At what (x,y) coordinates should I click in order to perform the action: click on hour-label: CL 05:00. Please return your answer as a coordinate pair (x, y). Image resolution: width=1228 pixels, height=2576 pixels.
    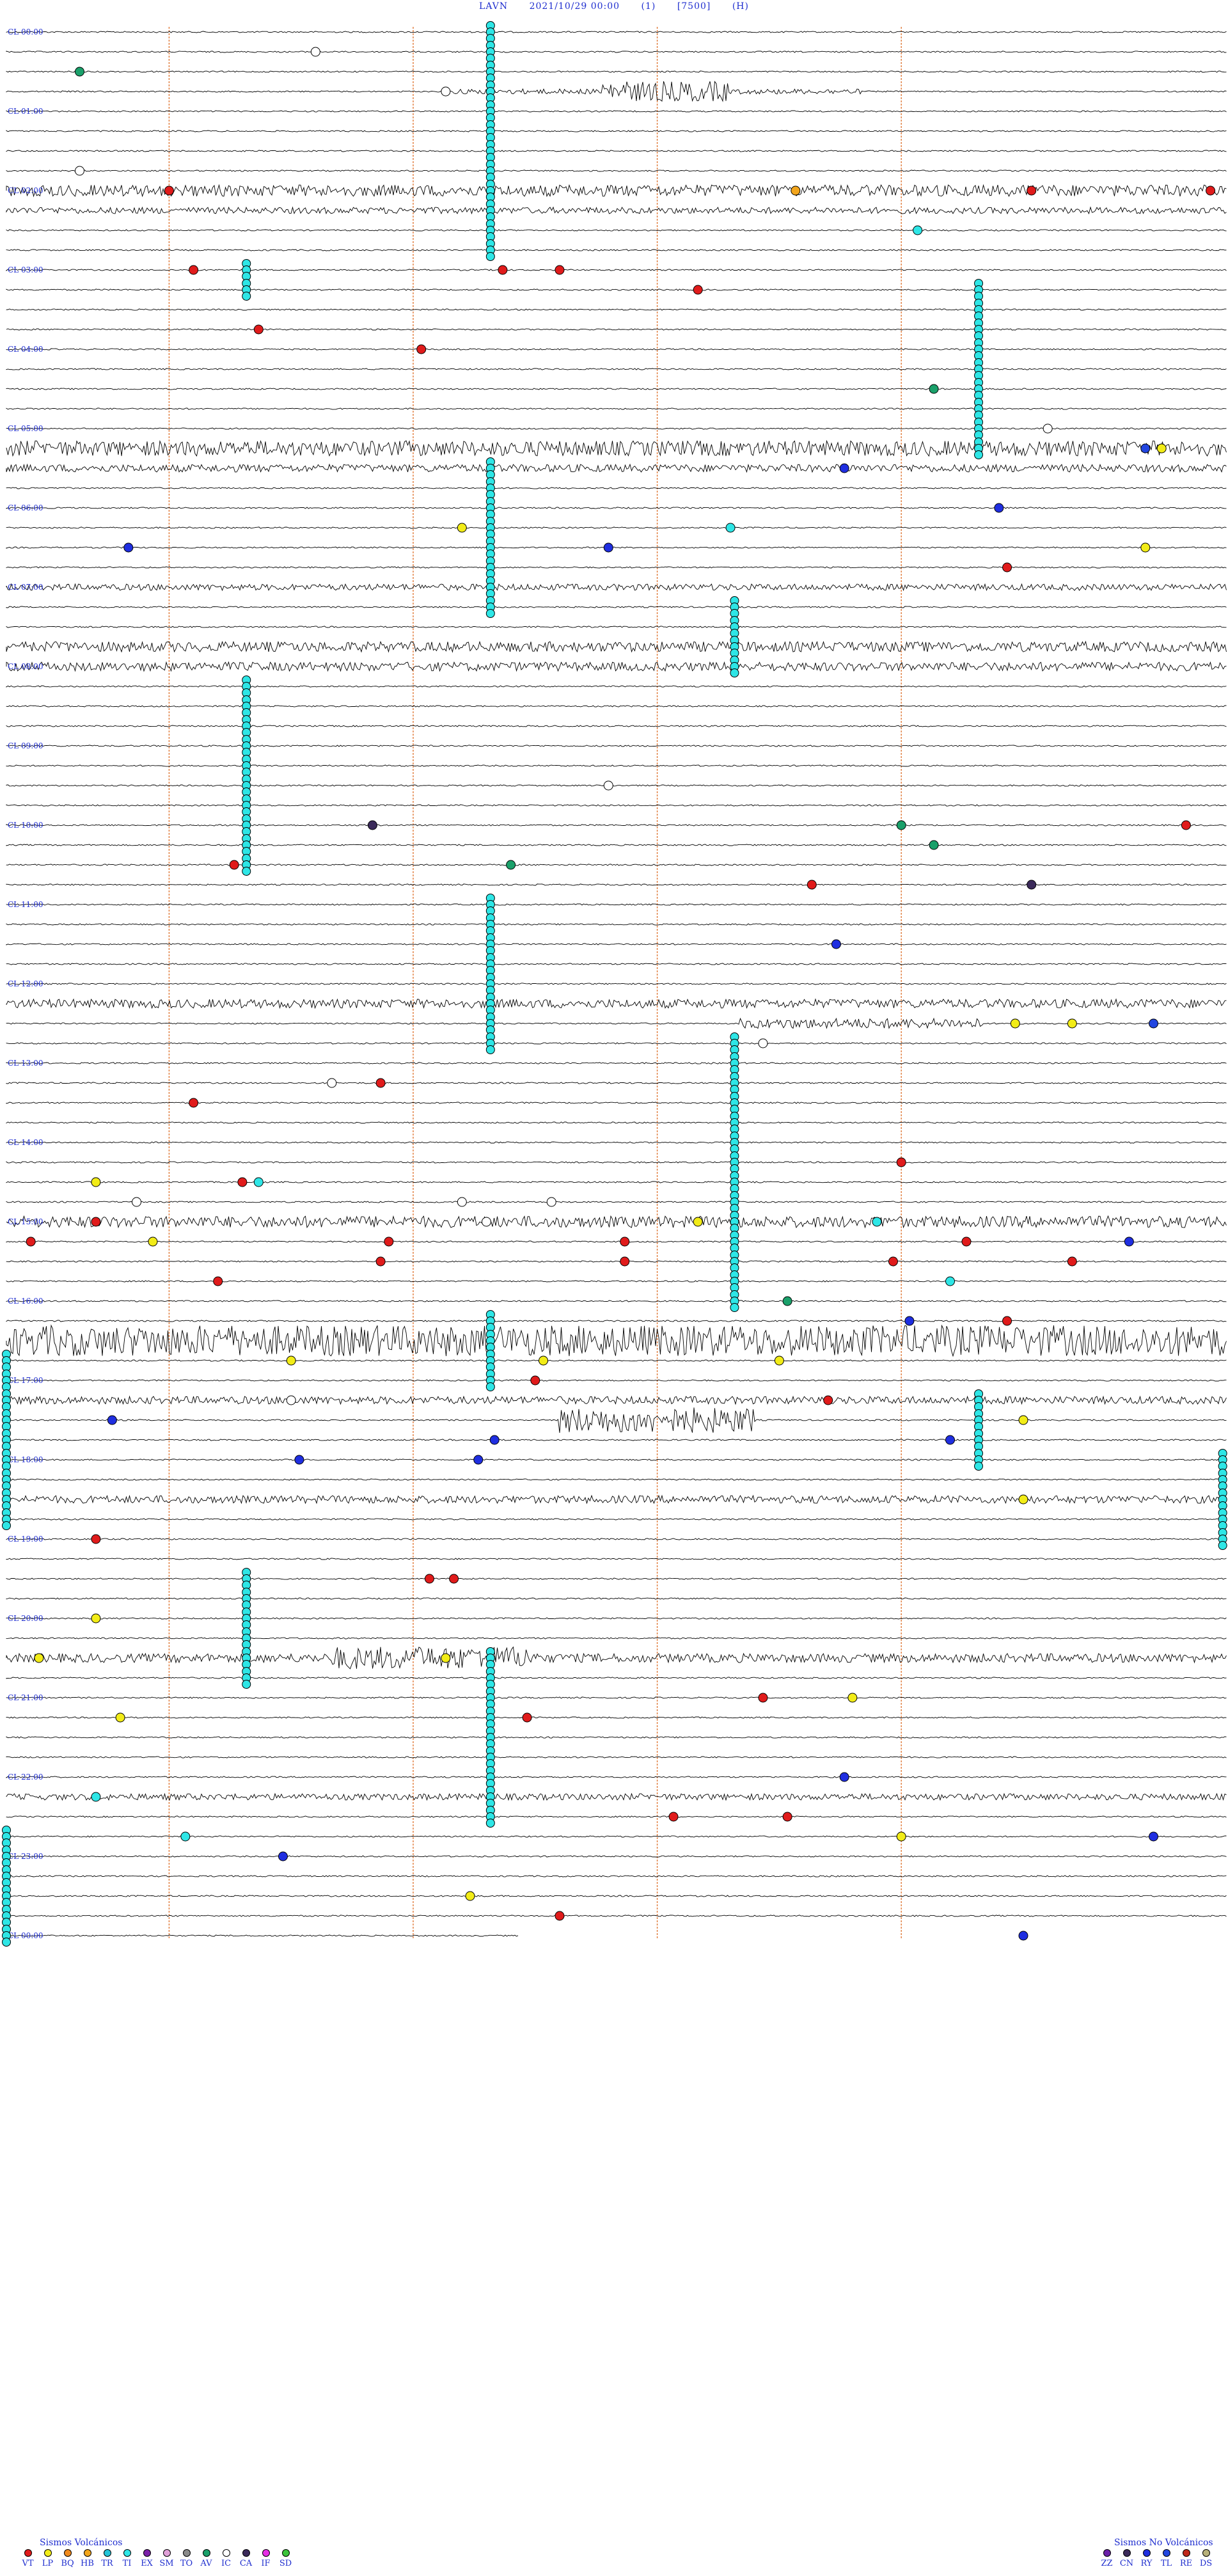
    Looking at the image, I should click on (25, 428).